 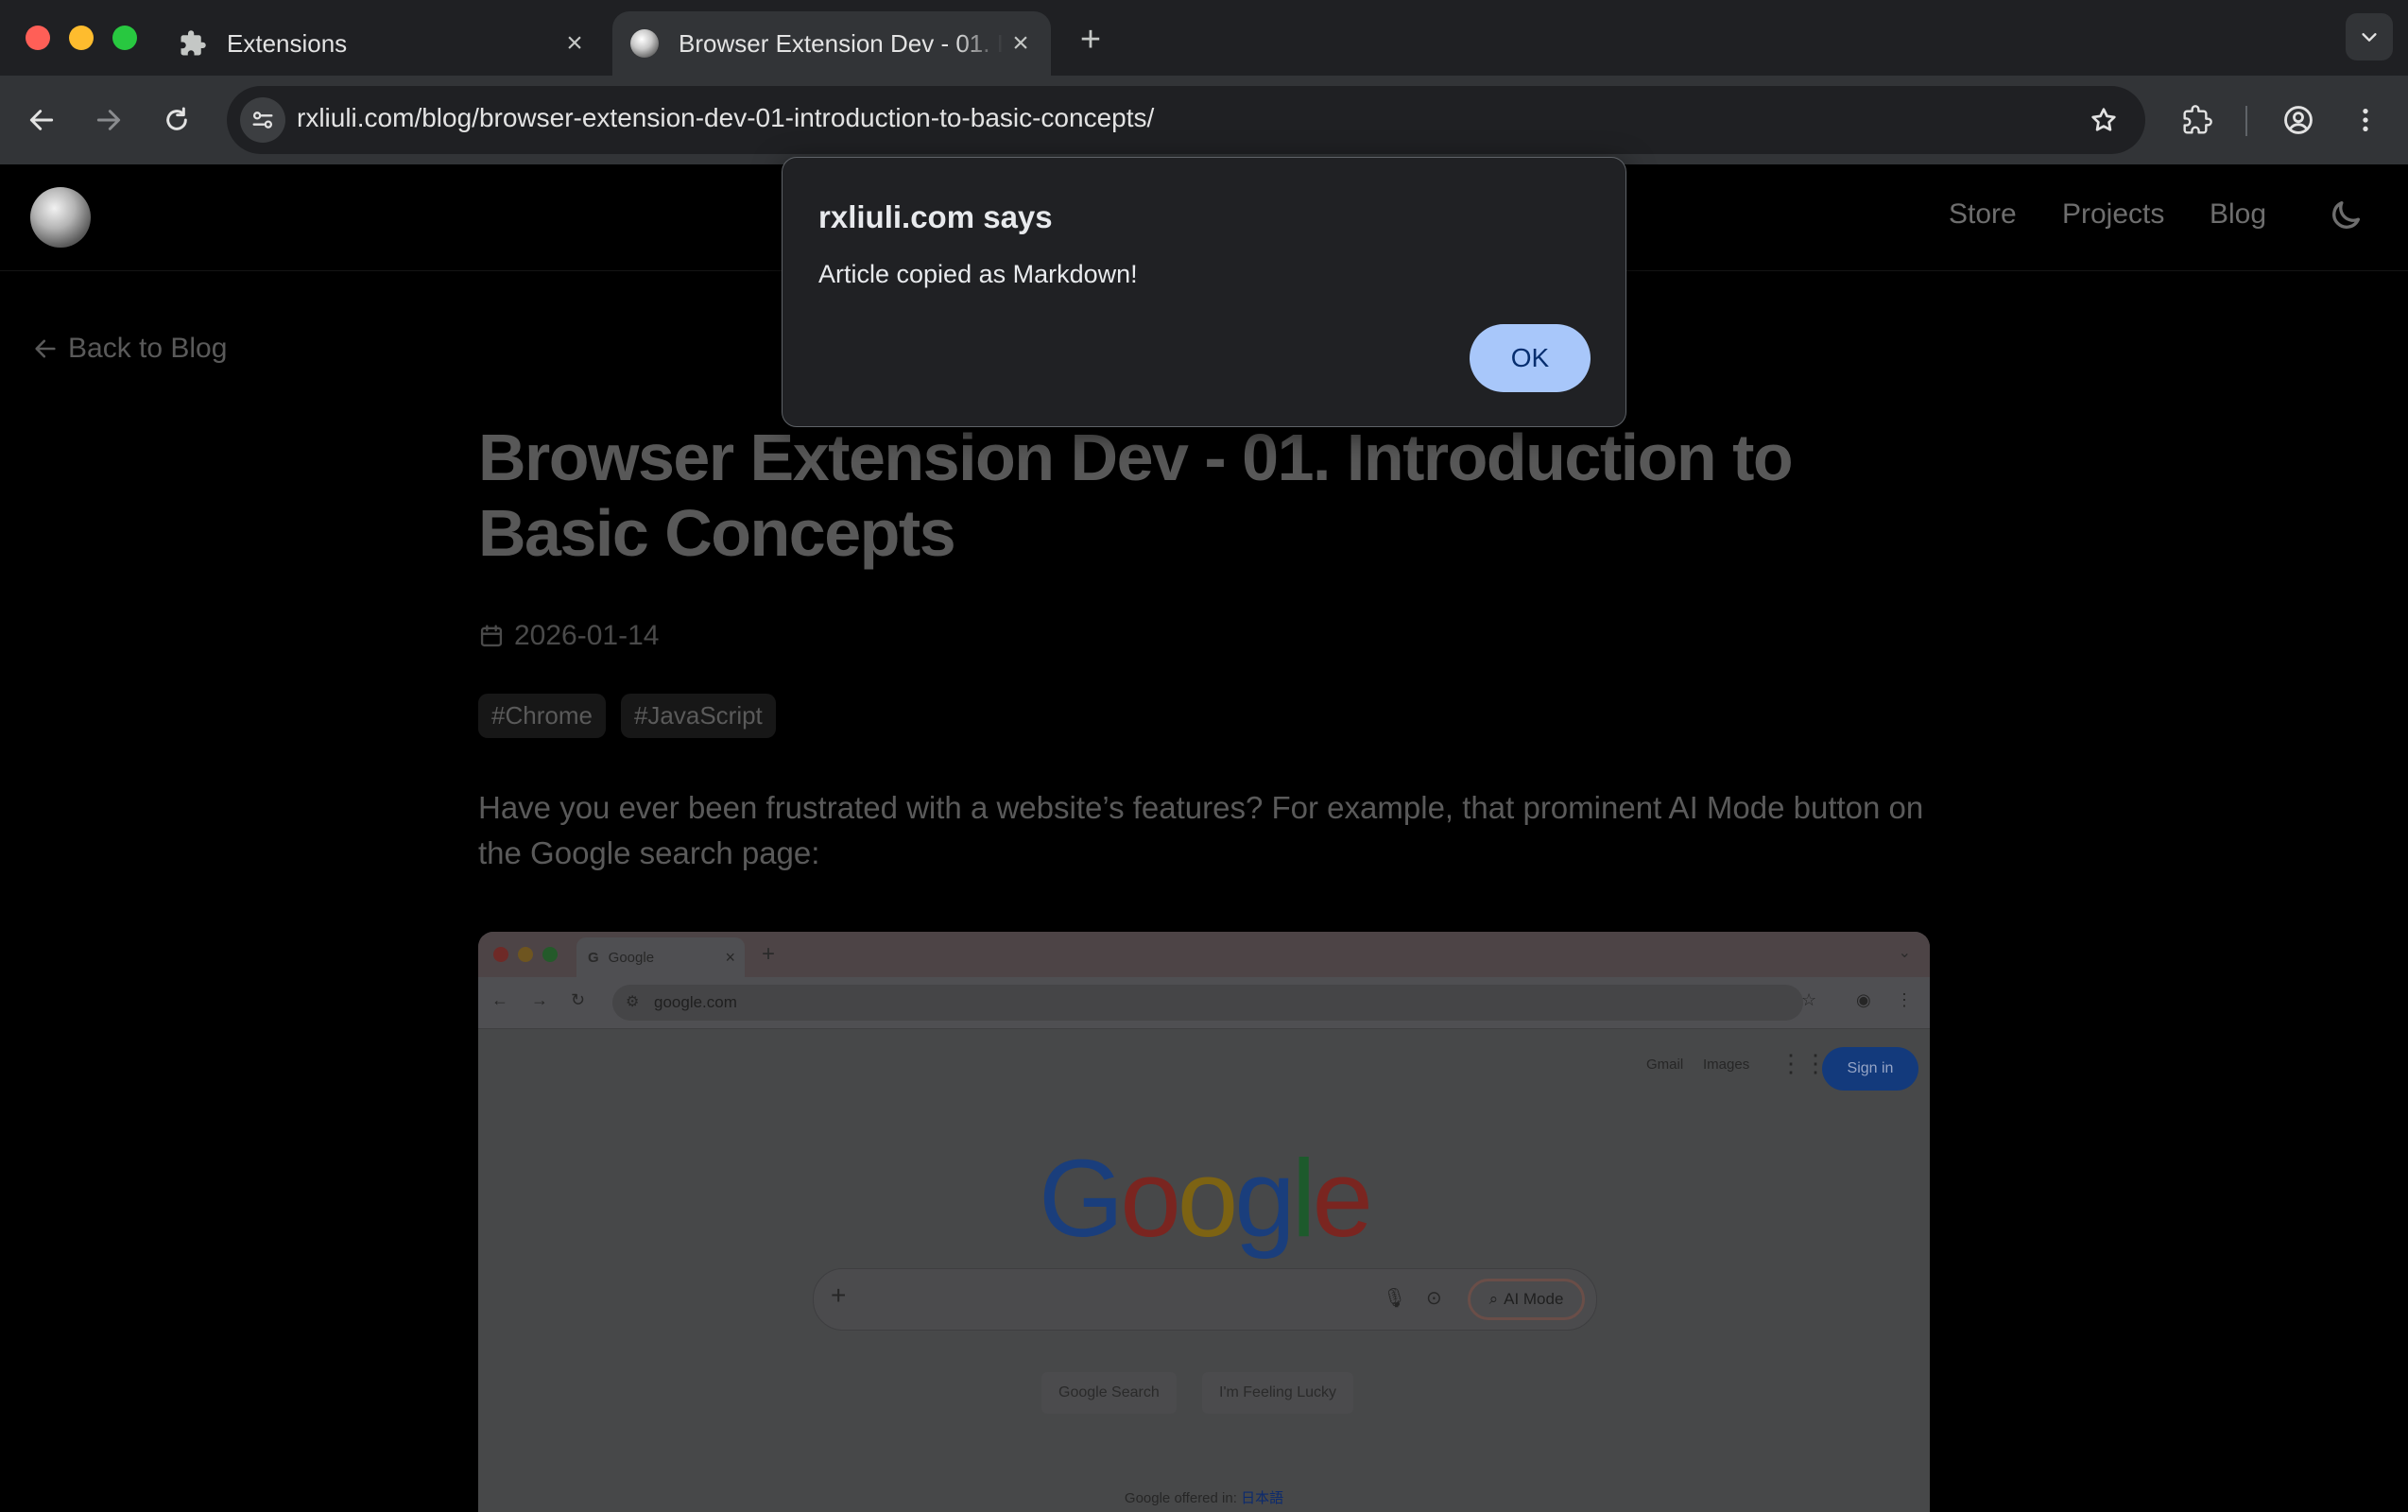 I want to click on screenshot-sign-in-button: Sign in, so click(x=1870, y=1069).